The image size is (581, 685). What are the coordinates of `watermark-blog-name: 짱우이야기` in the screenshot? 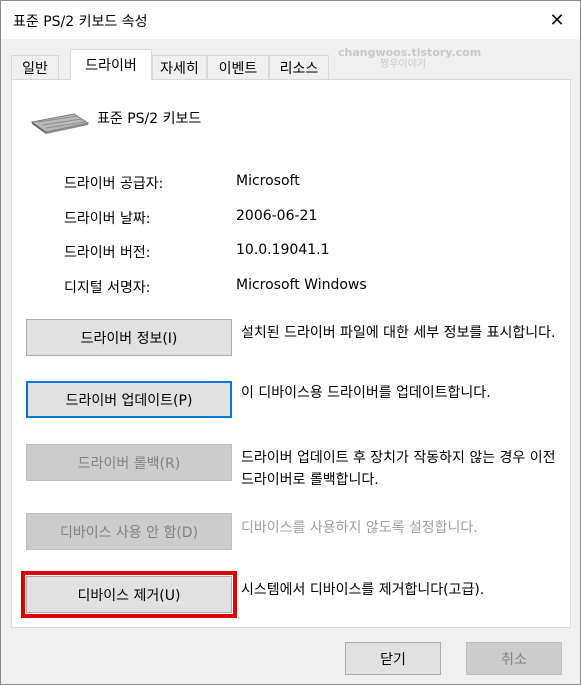 It's located at (403, 64).